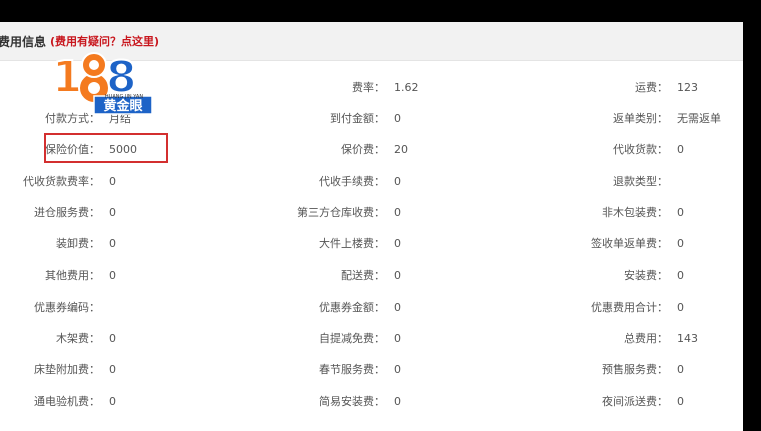 This screenshot has height=431, width=761. Describe the element at coordinates (699, 118) in the screenshot. I see `field-value: 无需返单` at that location.